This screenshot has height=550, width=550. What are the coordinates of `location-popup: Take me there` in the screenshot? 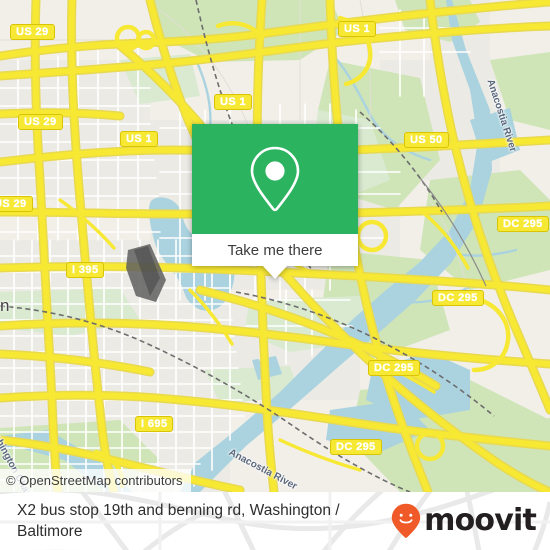 It's located at (275, 201).